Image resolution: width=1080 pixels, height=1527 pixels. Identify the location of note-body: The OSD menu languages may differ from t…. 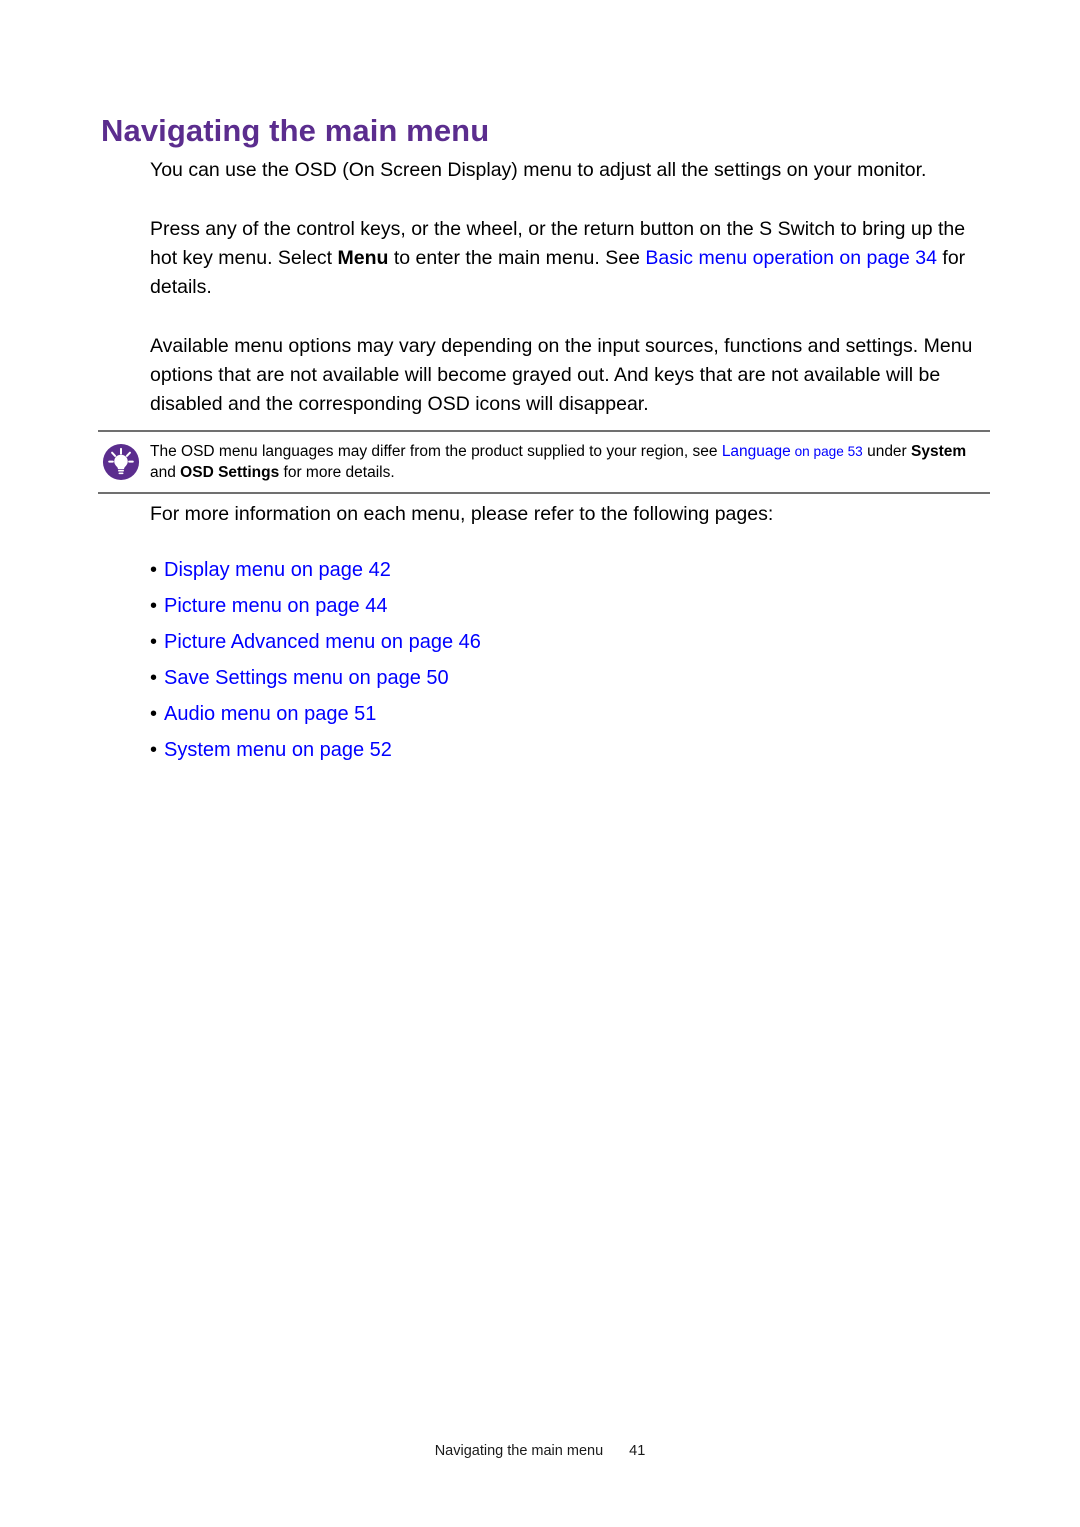
(544, 462).